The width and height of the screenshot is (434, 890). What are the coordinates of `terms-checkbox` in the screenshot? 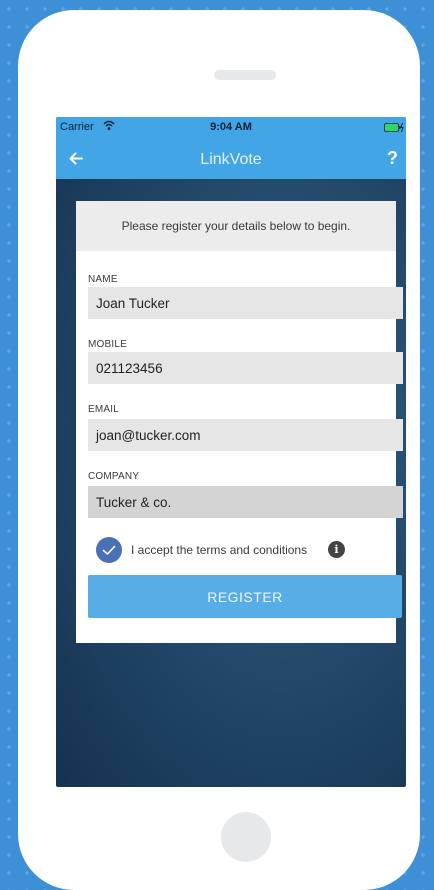 It's located at (109, 550).